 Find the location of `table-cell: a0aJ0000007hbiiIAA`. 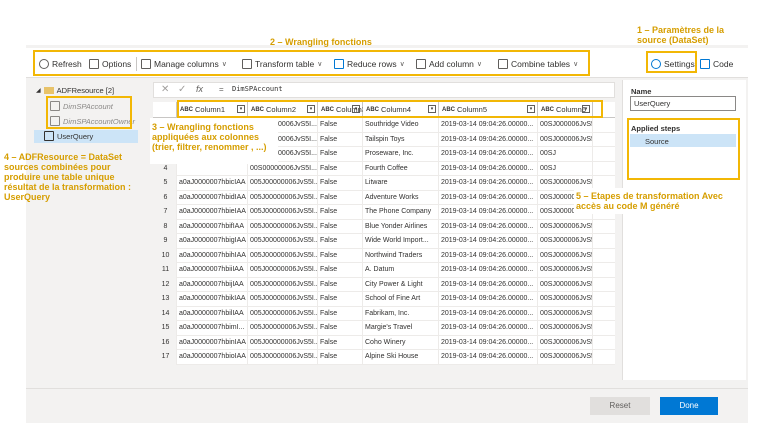

table-cell: a0aJ0000007hbiiIAA is located at coordinates (212, 270).